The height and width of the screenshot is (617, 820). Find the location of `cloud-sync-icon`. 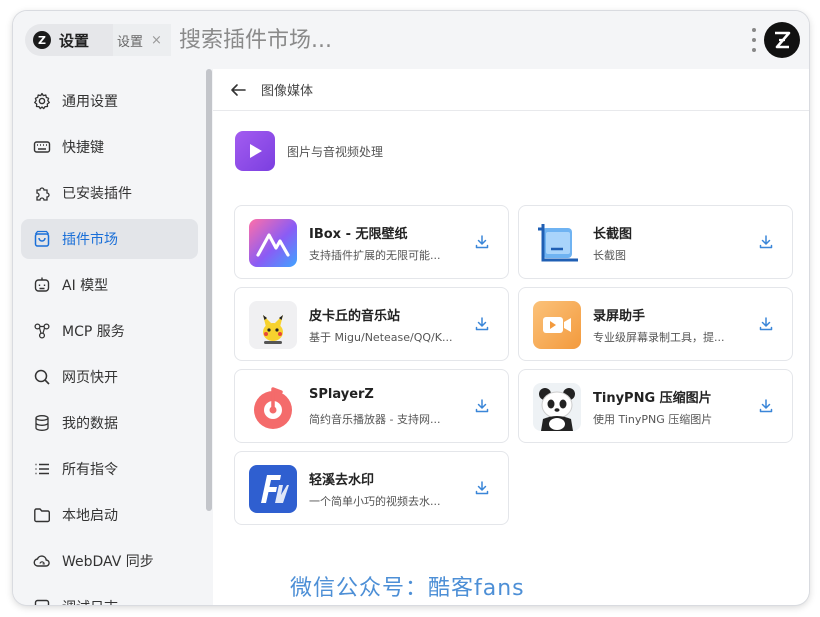

cloud-sync-icon is located at coordinates (42, 561).